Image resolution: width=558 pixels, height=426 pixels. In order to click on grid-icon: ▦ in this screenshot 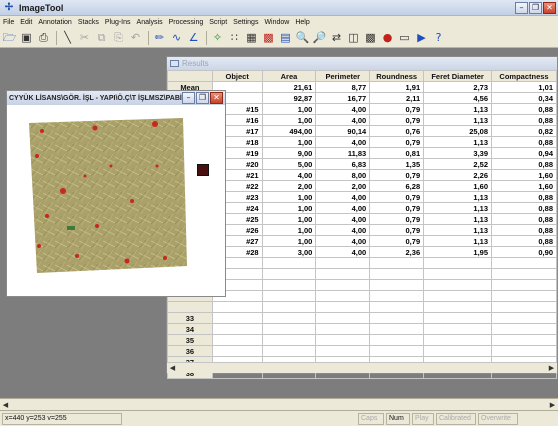, I will do `click(251, 37)`.